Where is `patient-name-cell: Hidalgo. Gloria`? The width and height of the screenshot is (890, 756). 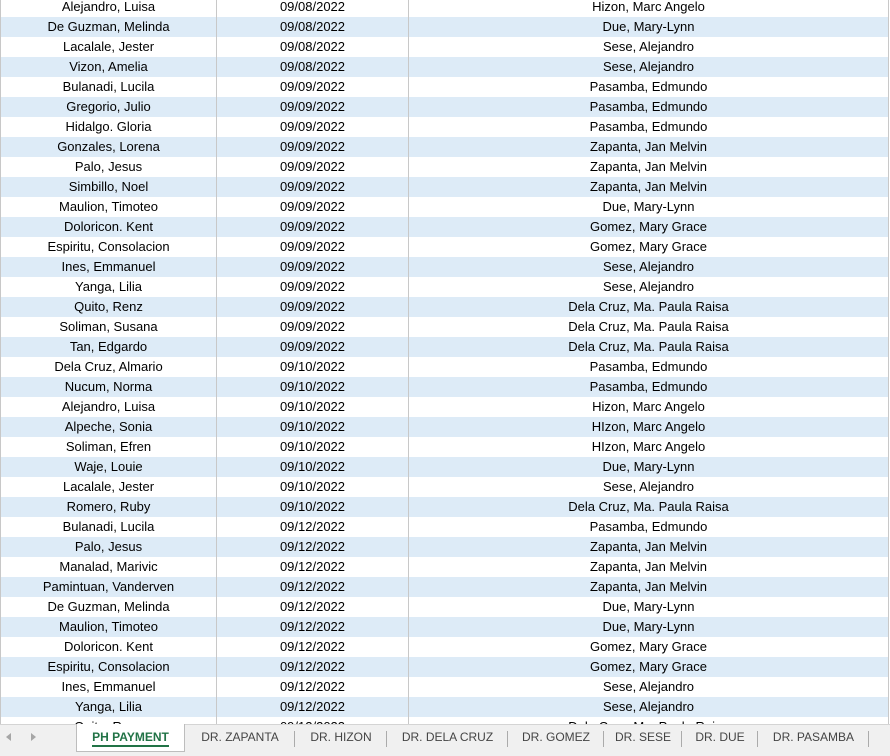 patient-name-cell: Hidalgo. Gloria is located at coordinates (109, 127).